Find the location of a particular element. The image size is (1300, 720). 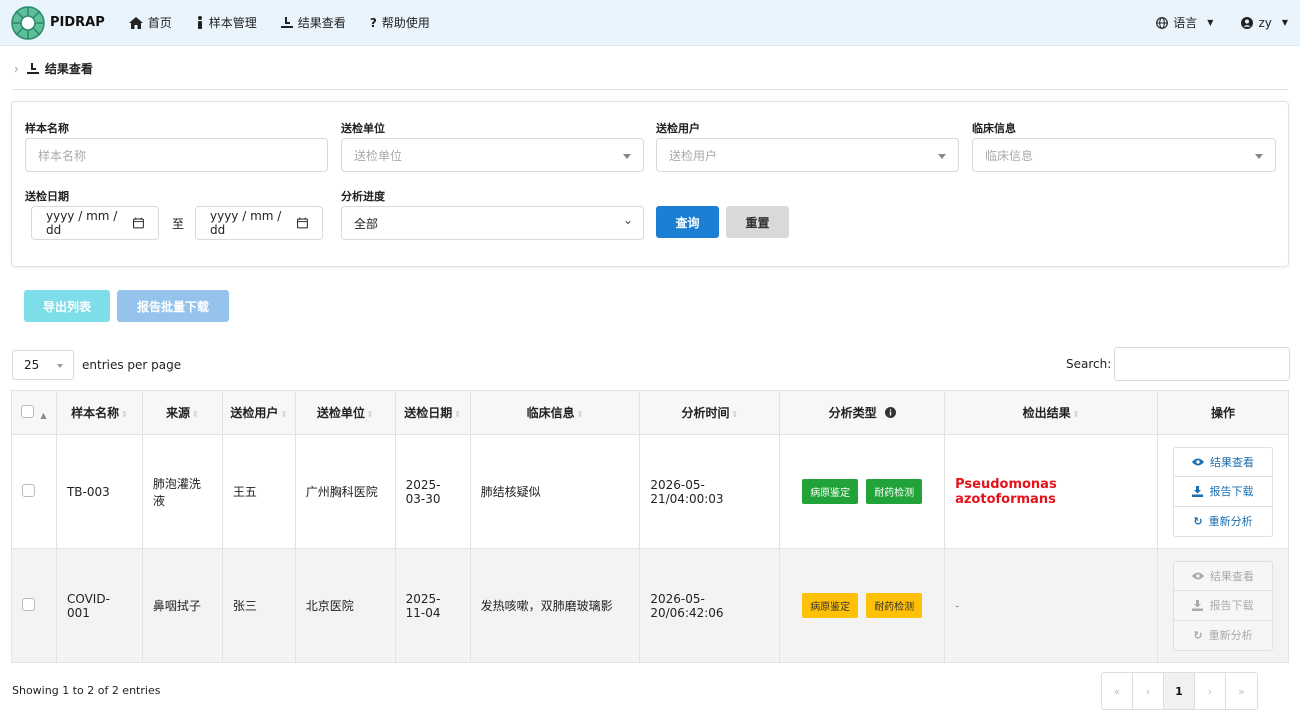

divider is located at coordinates (650, 89).